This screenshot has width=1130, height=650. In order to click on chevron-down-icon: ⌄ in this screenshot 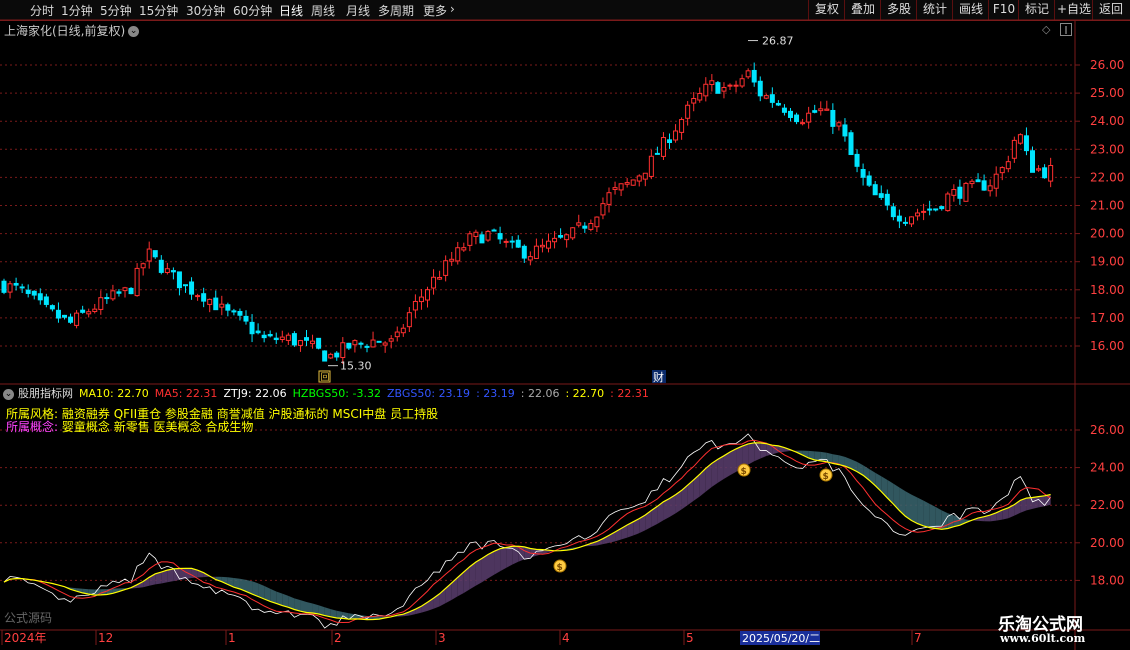, I will do `click(8, 394)`.